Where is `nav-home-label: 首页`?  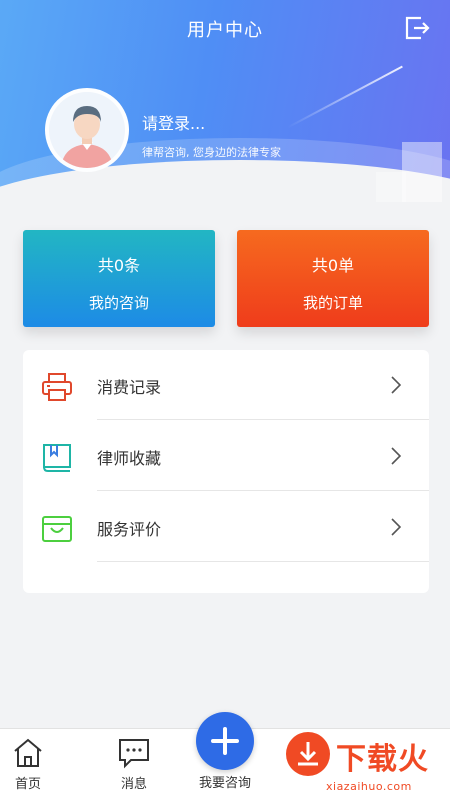 nav-home-label: 首页 is located at coordinates (27, 784).